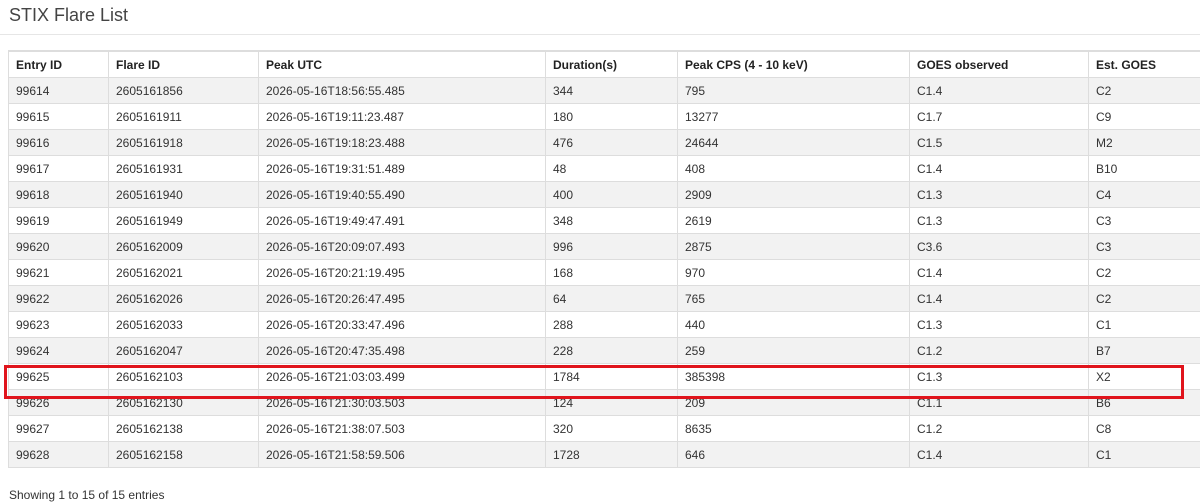 This screenshot has height=503, width=1200. I want to click on cell-duration: 48, so click(611, 168).